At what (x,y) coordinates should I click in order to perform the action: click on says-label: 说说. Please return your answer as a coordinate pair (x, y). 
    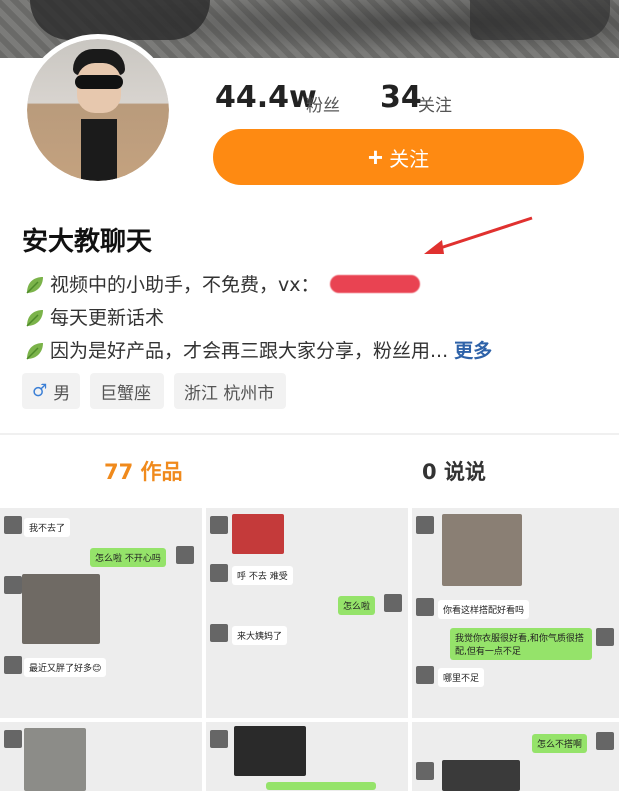
    Looking at the image, I should click on (464, 472).